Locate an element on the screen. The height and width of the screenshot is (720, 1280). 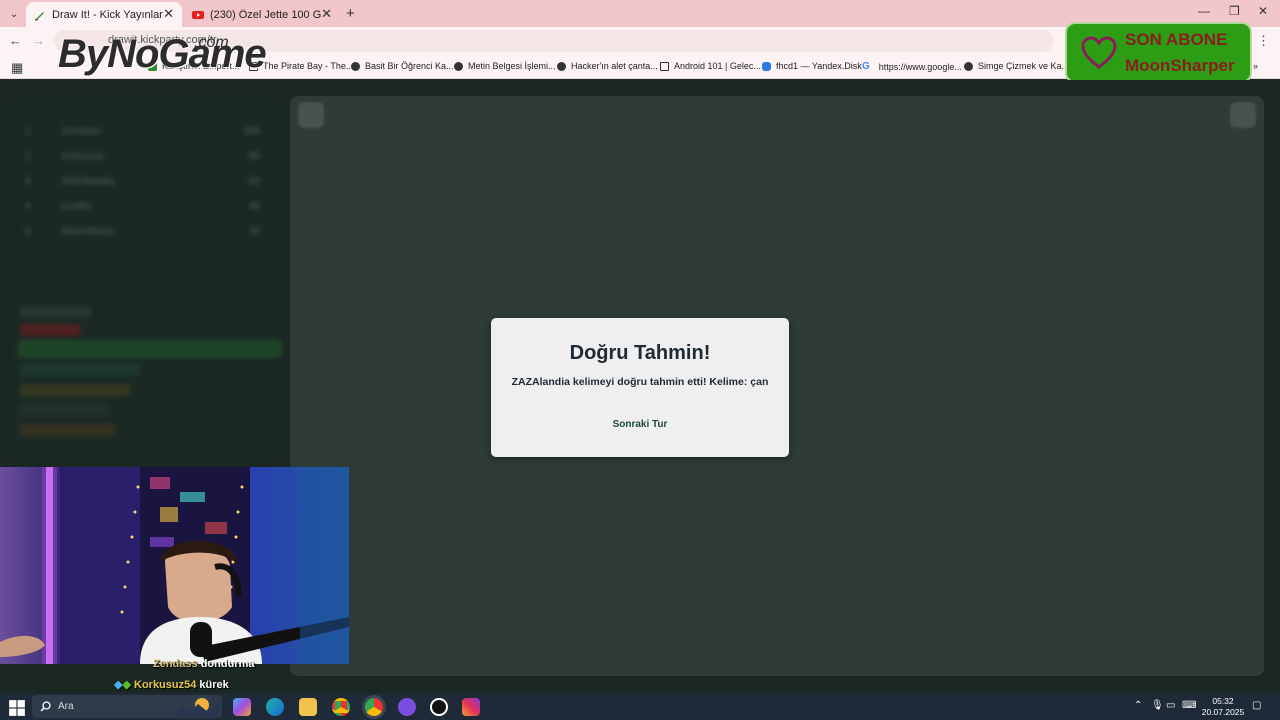
clock-time: 05:32 is located at coordinates (1223, 701).